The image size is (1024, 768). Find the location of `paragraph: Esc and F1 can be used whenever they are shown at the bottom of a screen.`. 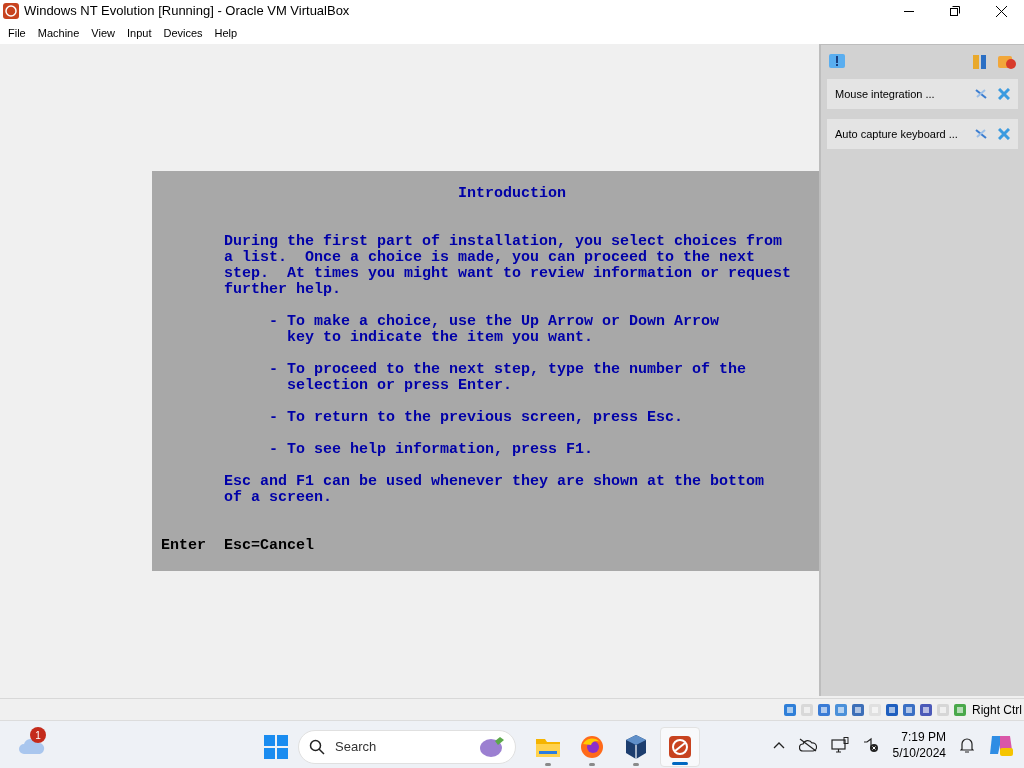

paragraph: Esc and F1 can be used whenever they are shown at the bottom of a screen. is located at coordinates (494, 490).